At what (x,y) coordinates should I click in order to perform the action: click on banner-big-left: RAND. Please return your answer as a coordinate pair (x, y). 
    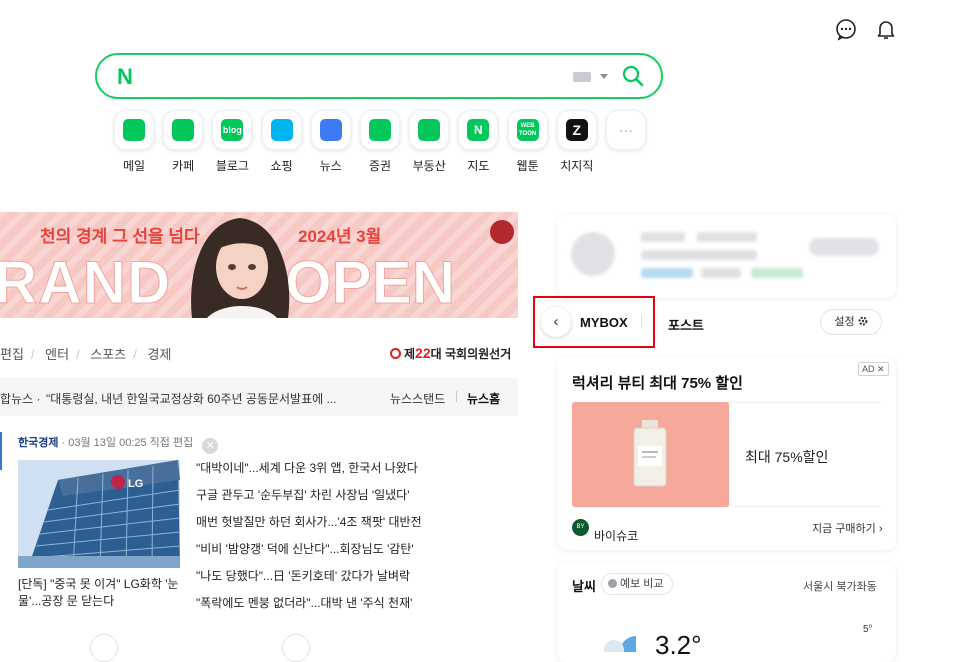
    Looking at the image, I should click on (86, 283).